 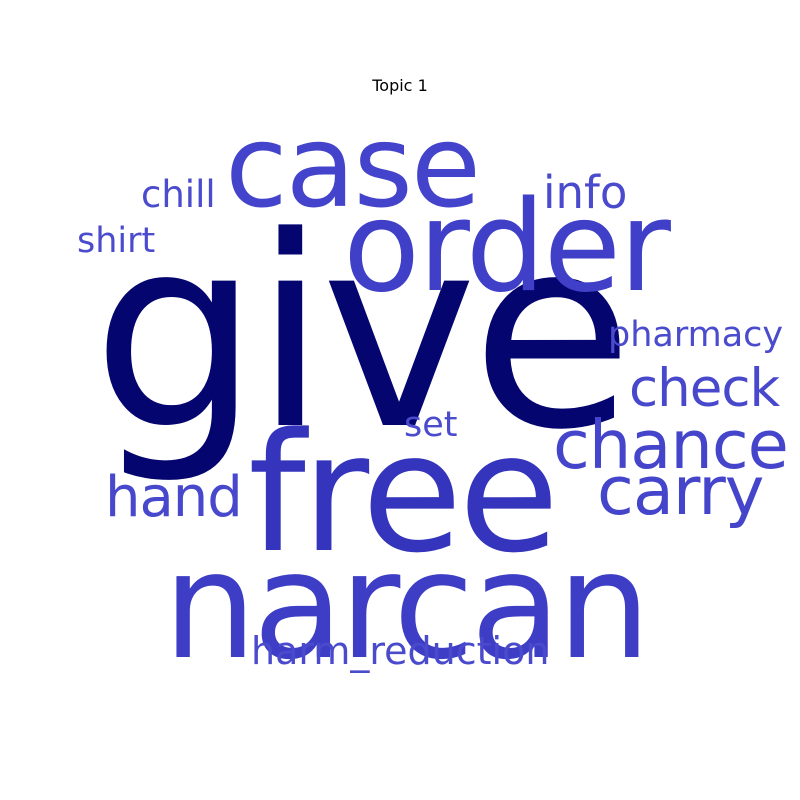 What do you see at coordinates (704, 388) in the screenshot?
I see `word-check: check` at bounding box center [704, 388].